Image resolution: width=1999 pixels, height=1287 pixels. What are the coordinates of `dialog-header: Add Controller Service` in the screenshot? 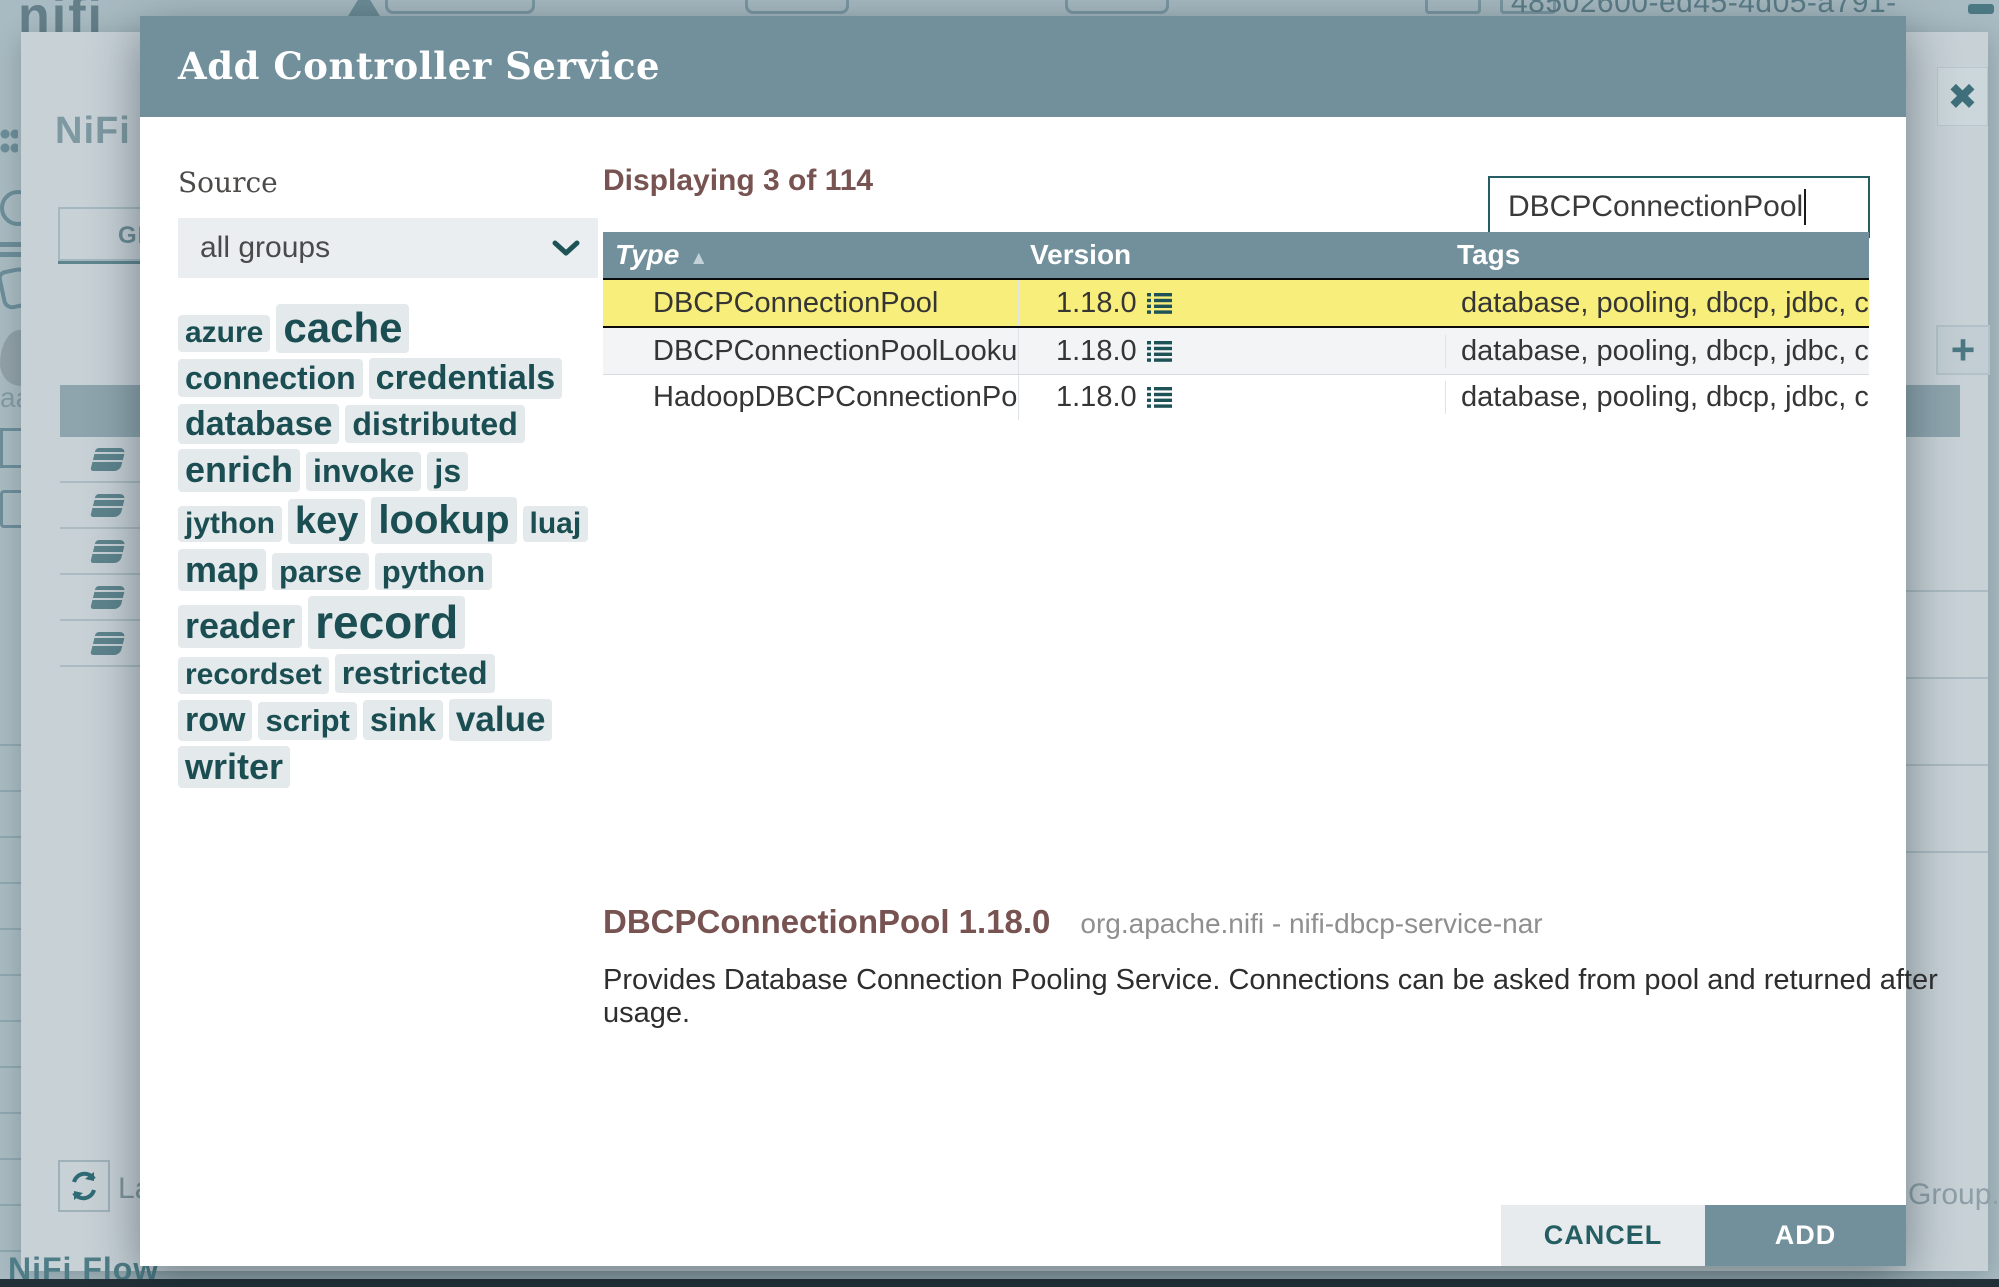 It's located at (1023, 66).